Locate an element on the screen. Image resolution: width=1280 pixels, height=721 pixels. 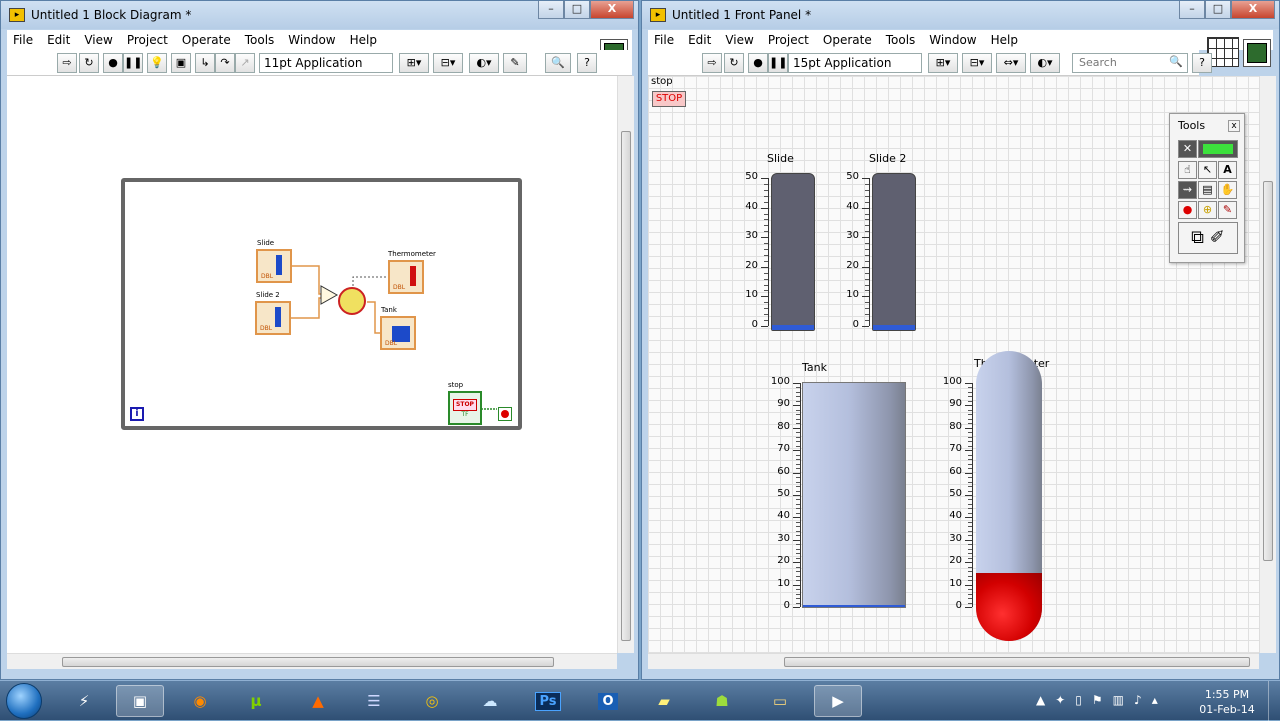
text-tool-icon: A is located at coordinates (1227, 170).